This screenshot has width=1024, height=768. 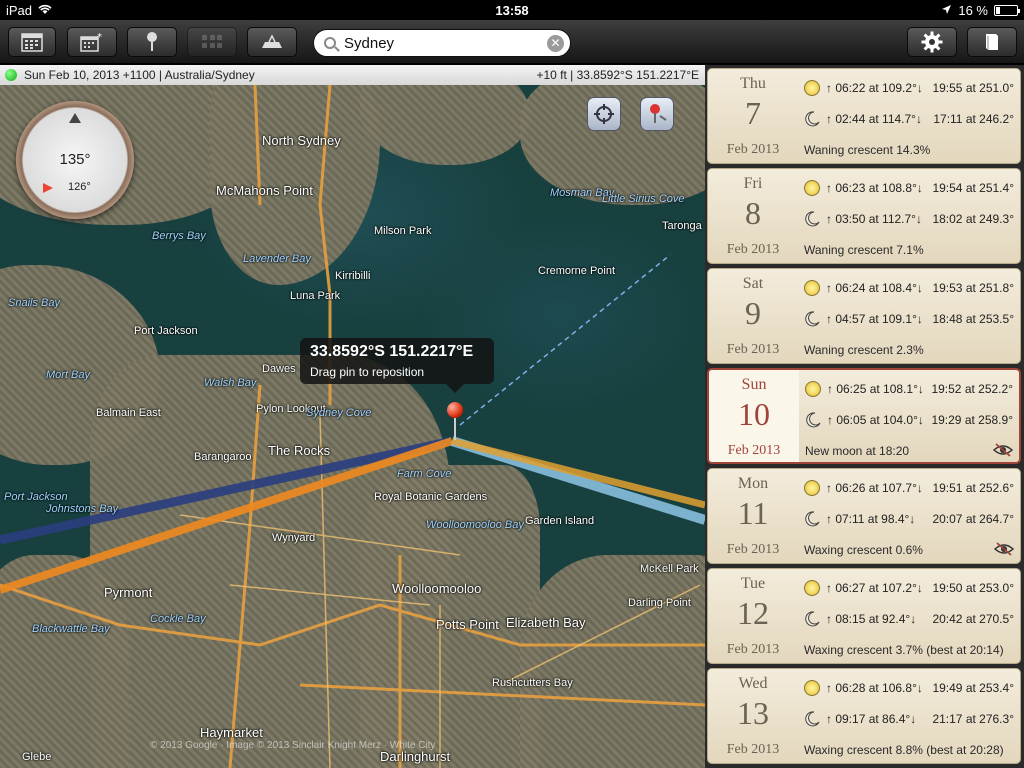 I want to click on map-label: Woolloomooloo, so click(x=437, y=588).